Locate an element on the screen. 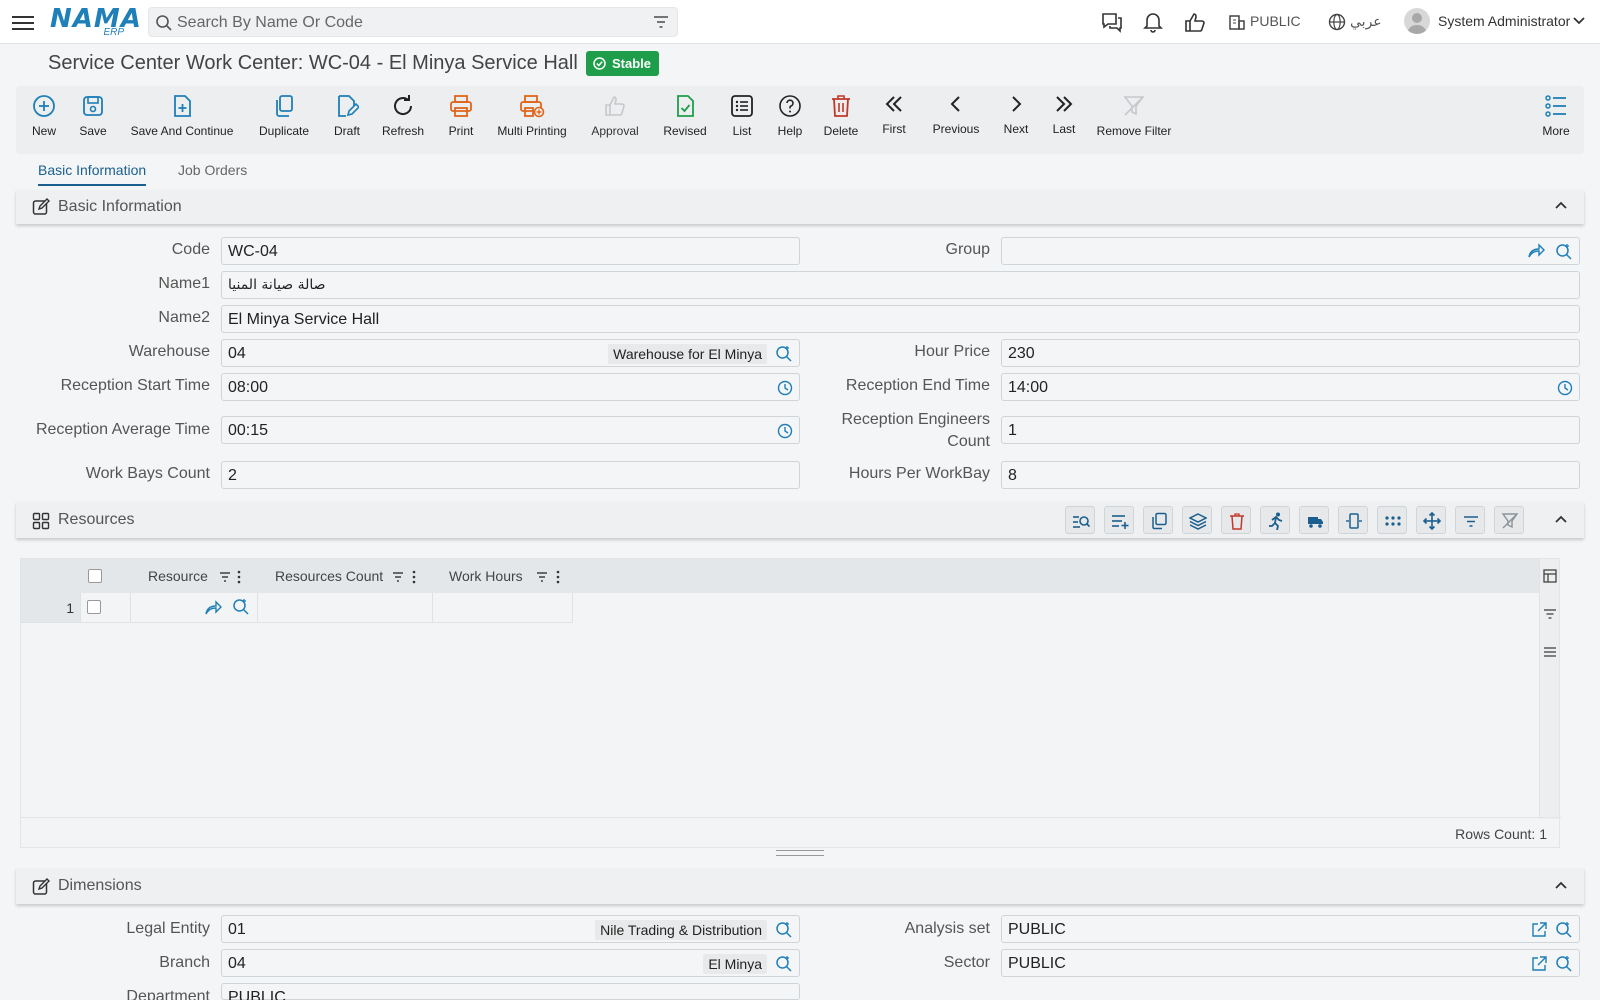  resources-header: Resources is located at coordinates (800, 520).